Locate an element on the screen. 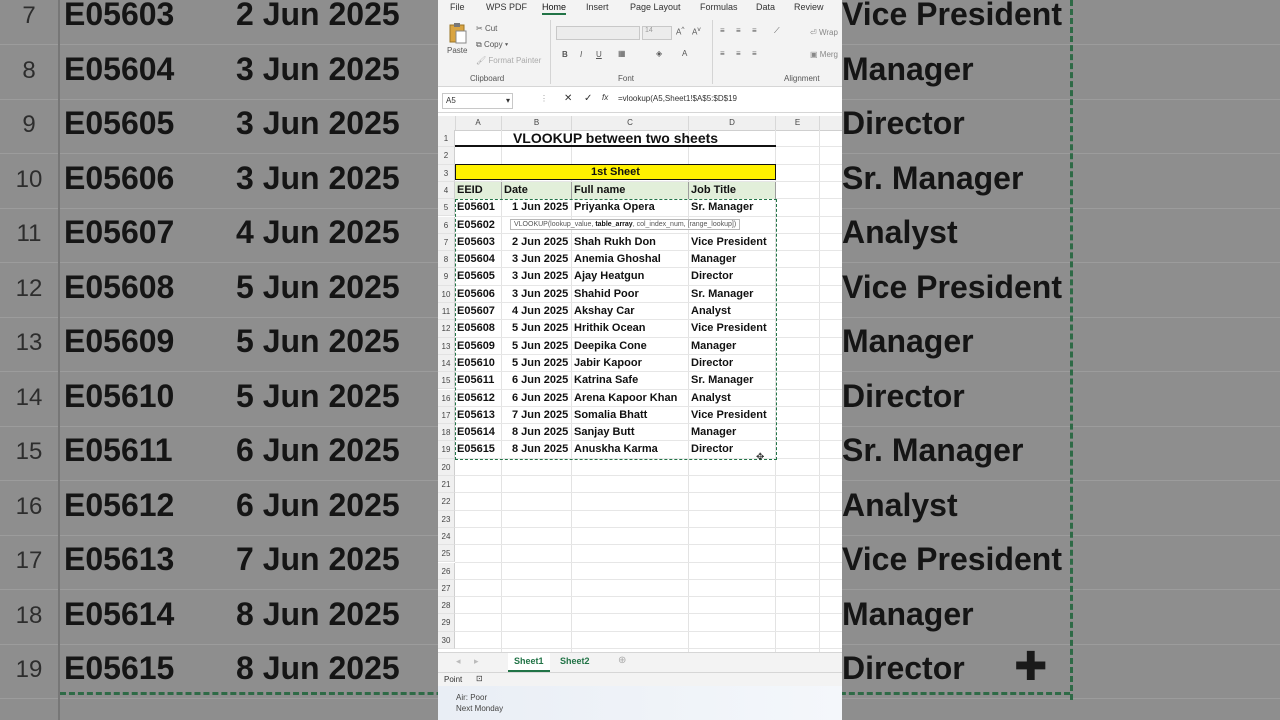 The height and width of the screenshot is (720, 1280). menu-insert: Insert is located at coordinates (597, 7).